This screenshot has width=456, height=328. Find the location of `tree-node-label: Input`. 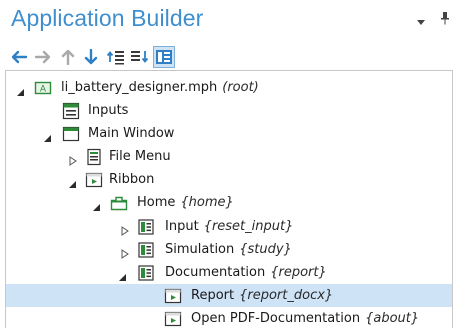

tree-node-label: Input is located at coordinates (182, 226).